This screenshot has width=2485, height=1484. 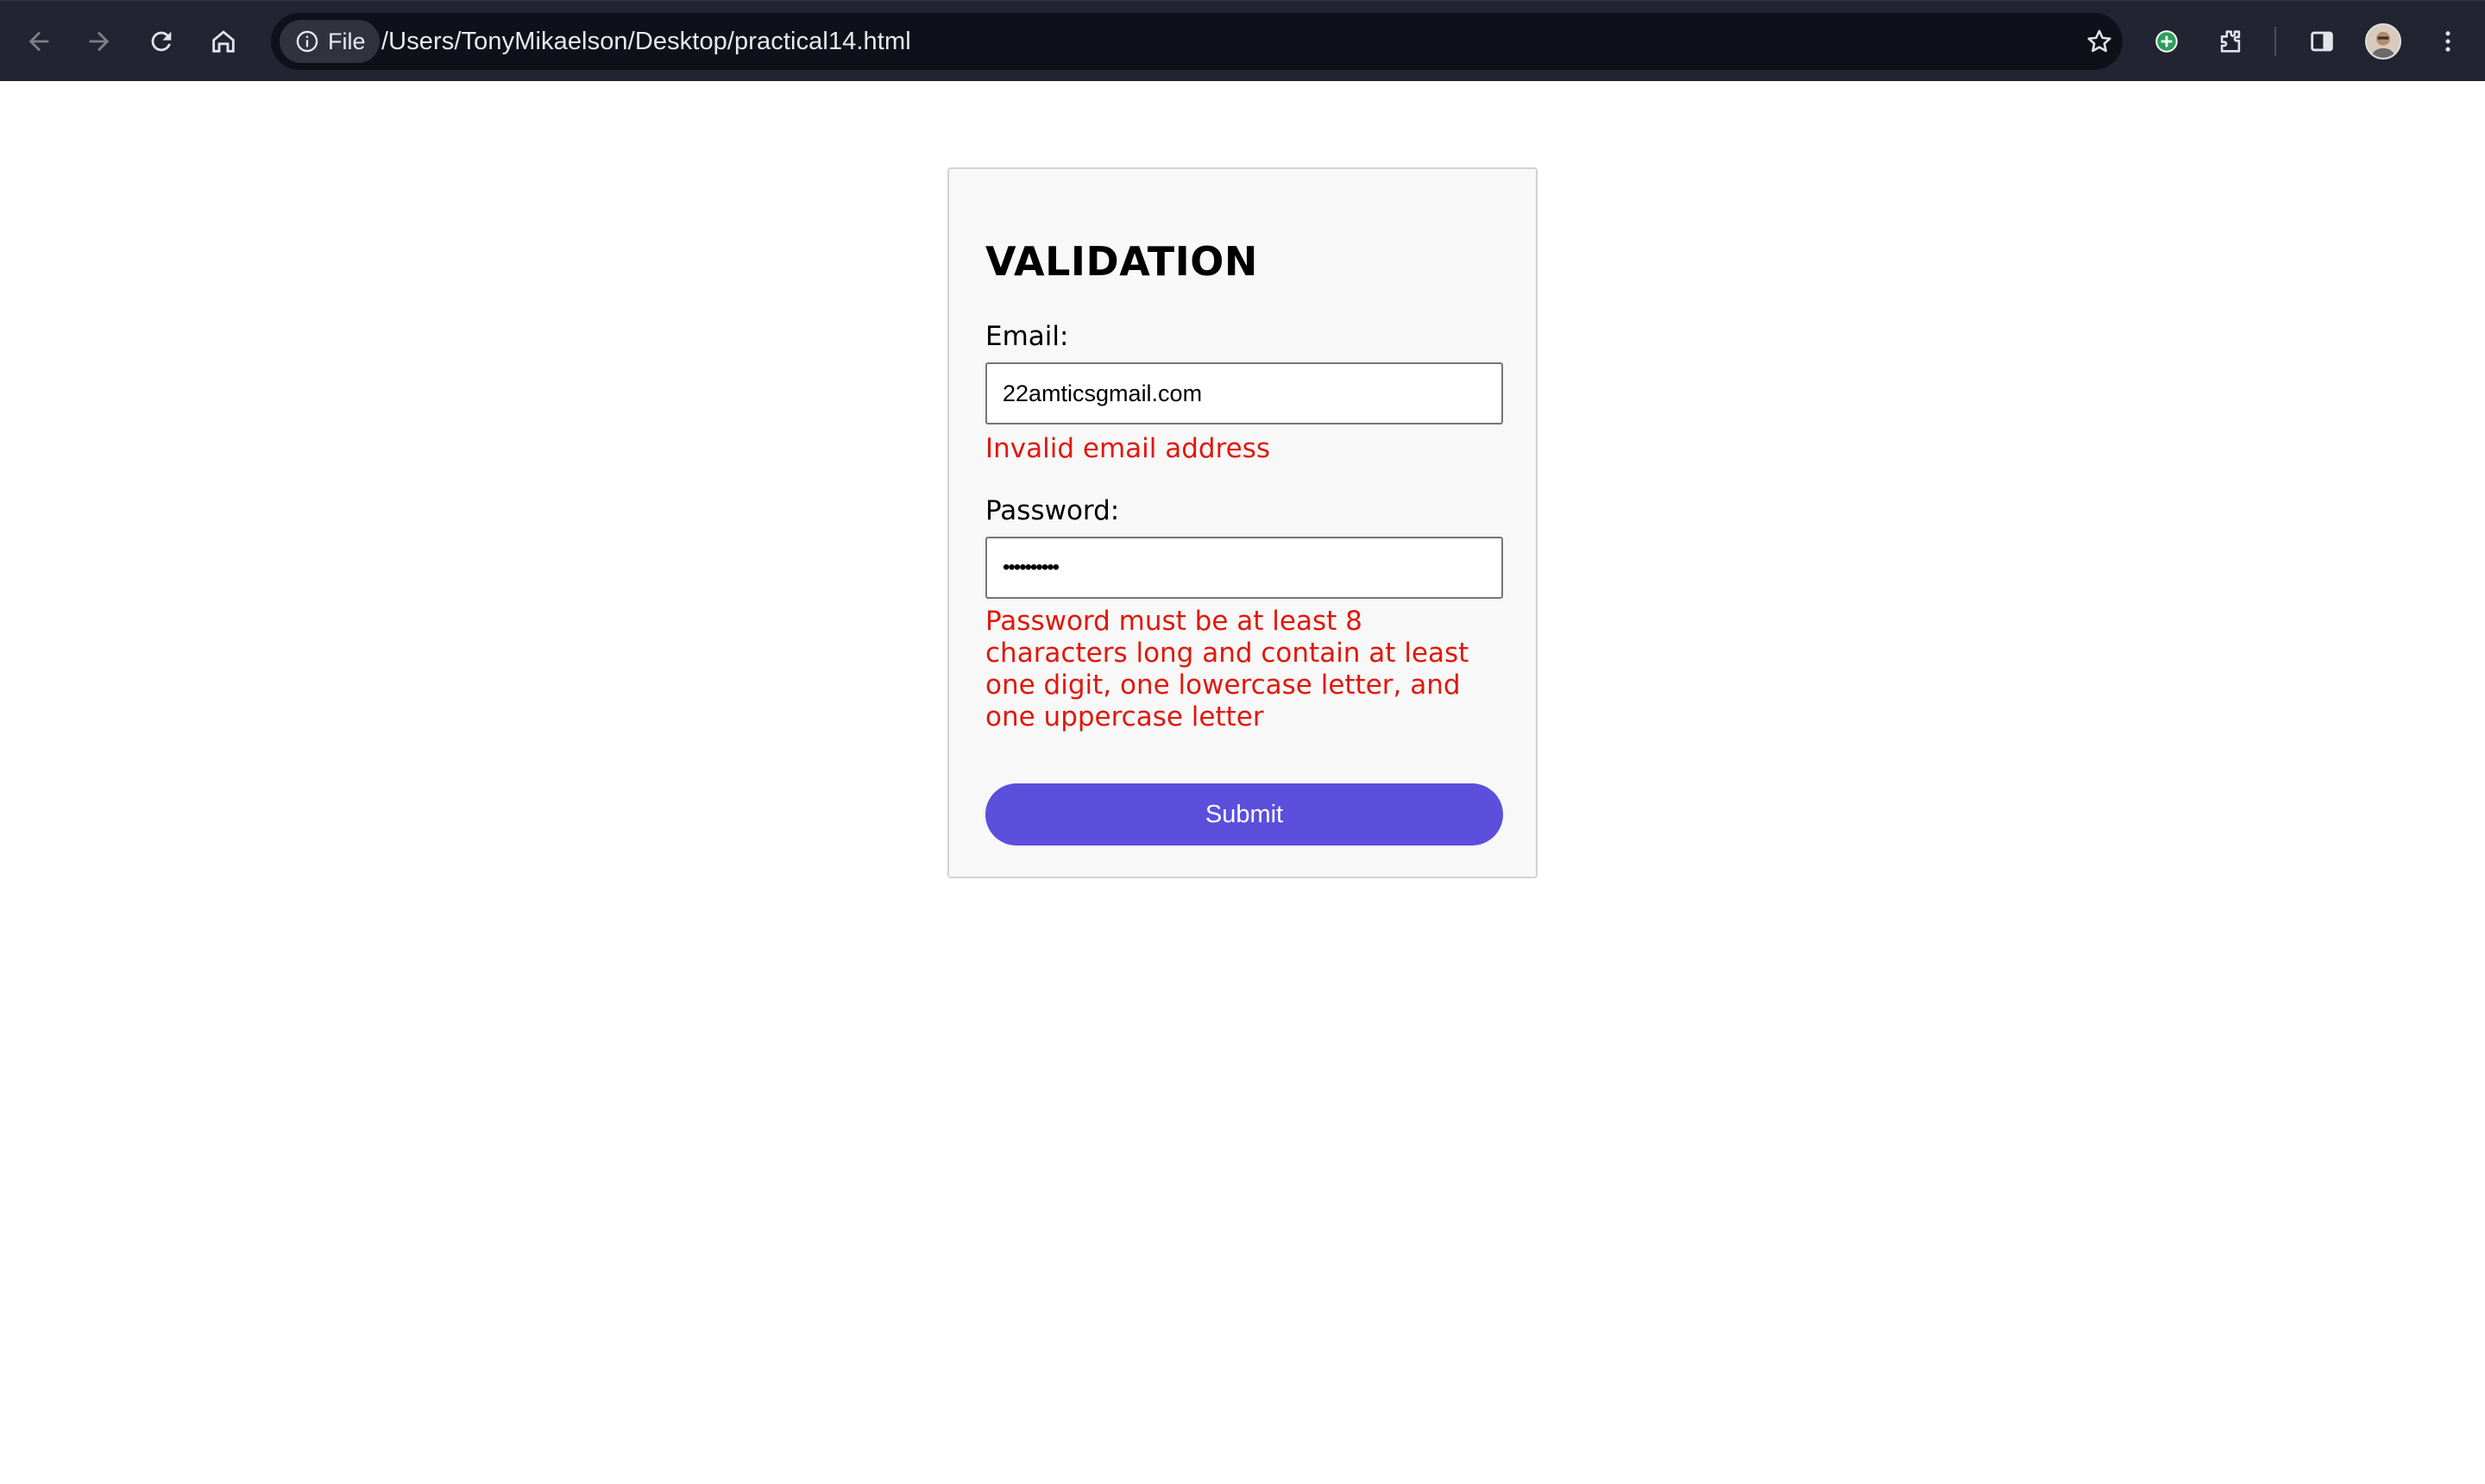 I want to click on browser-menu-button, so click(x=2447, y=41).